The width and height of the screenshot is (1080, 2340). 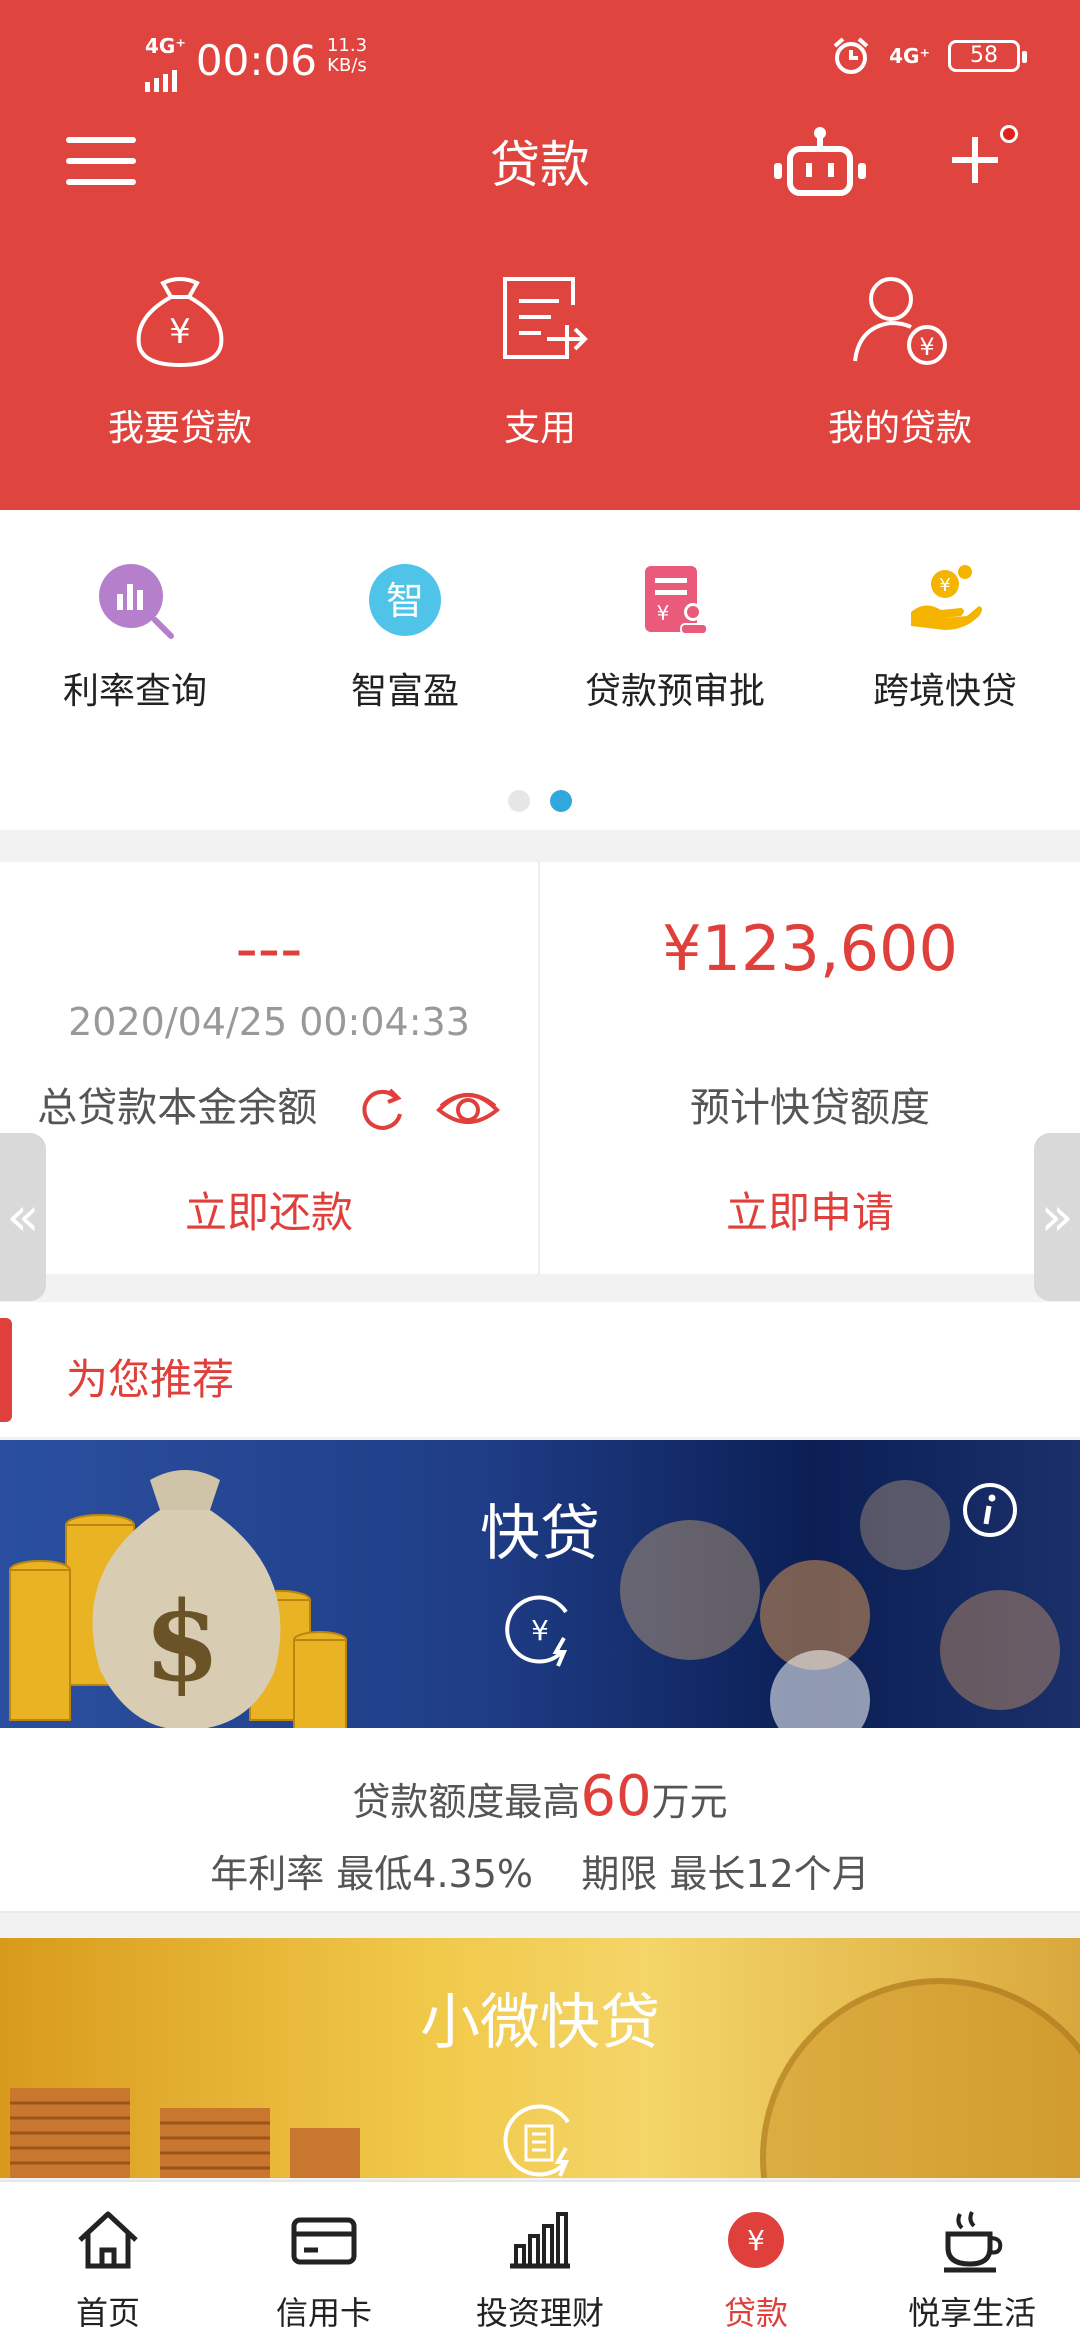 I want to click on coffee-cup-icon, so click(x=973, y=2242).